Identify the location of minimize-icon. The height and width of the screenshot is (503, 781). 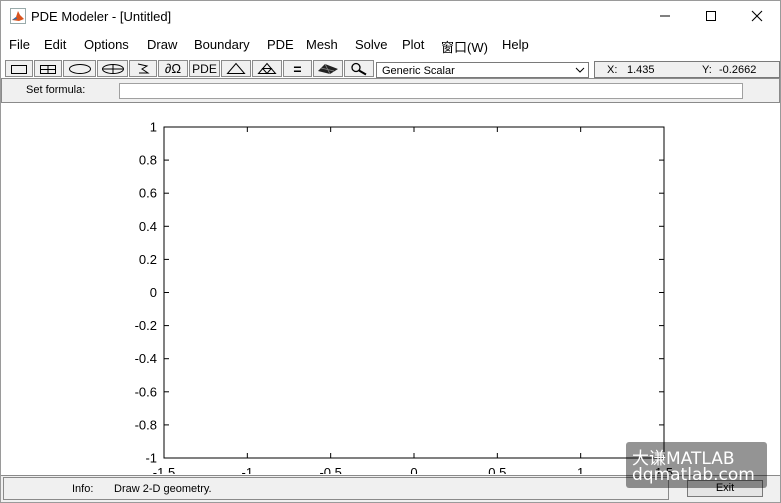
(665, 16).